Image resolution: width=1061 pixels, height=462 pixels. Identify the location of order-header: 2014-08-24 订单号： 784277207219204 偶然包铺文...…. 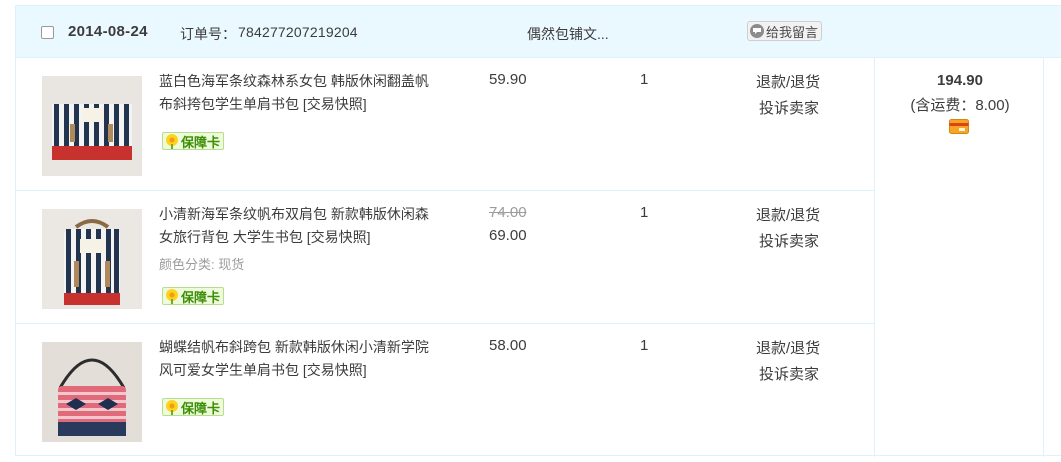
(538, 32).